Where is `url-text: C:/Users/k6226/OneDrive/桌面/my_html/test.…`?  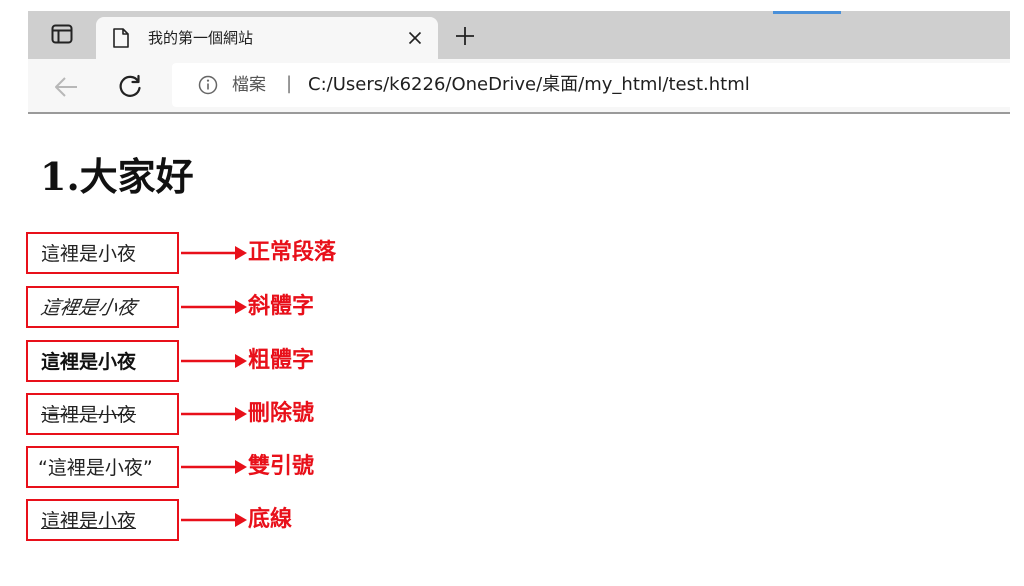
url-text: C:/Users/k6226/OneDrive/桌面/my_html/test.… is located at coordinates (529, 85).